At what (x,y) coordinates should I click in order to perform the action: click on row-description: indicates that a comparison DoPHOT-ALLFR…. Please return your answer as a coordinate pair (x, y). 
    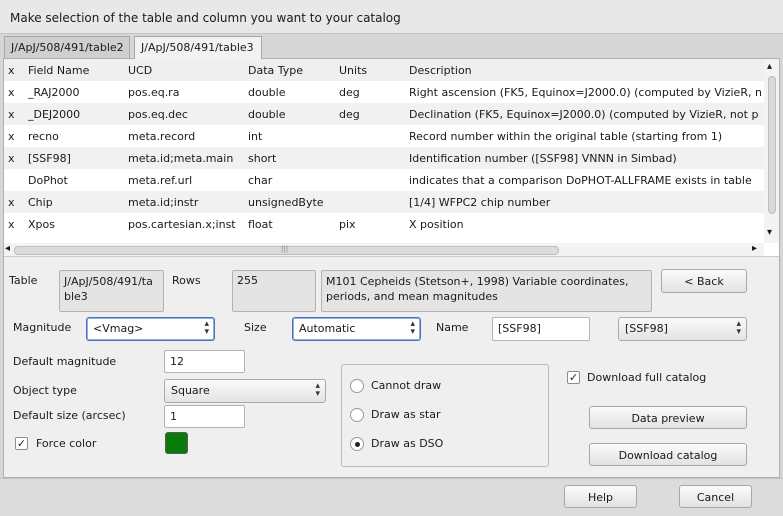
    Looking at the image, I should click on (580, 180).